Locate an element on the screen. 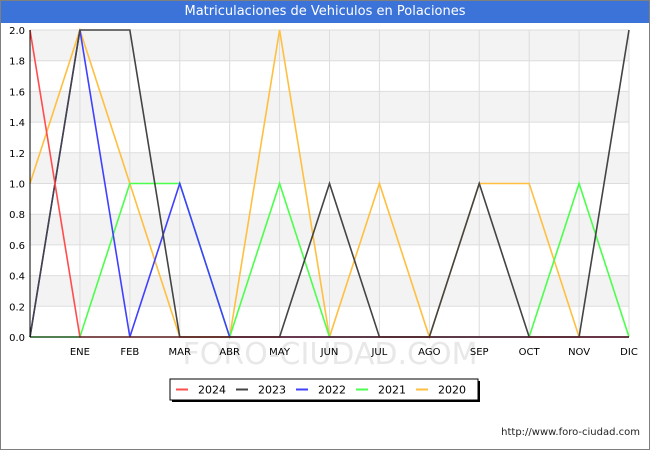 The image size is (650, 450). x-tick-label: OCT is located at coordinates (530, 352).